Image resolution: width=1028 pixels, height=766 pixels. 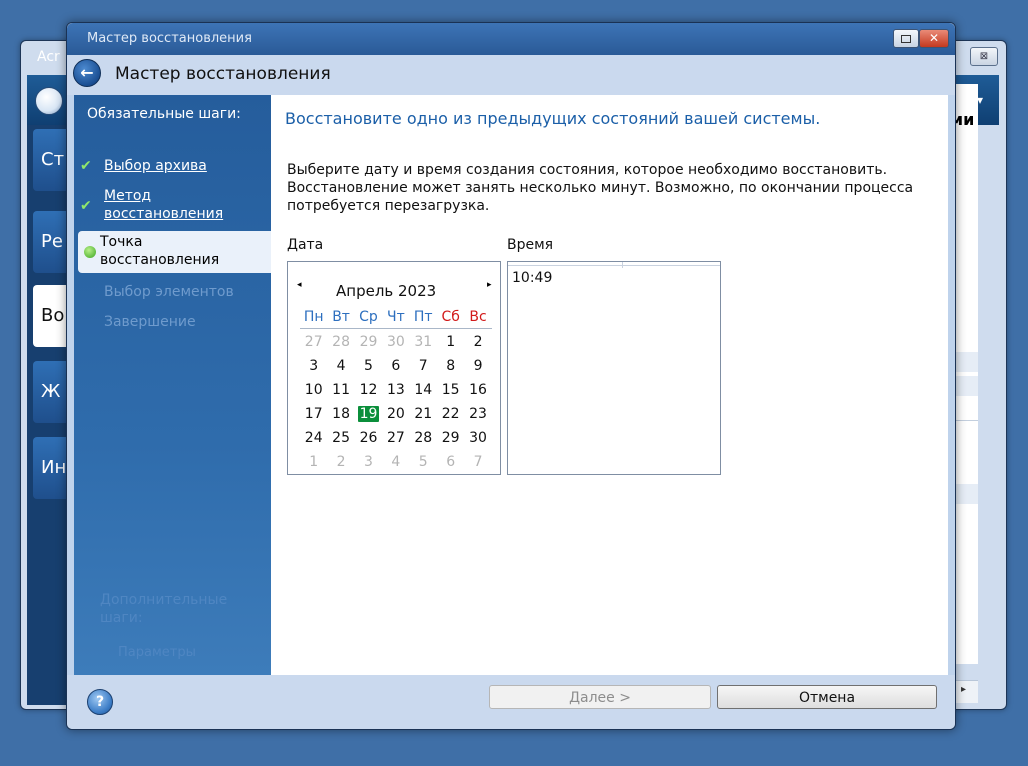 What do you see at coordinates (313, 391) in the screenshot?
I see `calendar-day: 10` at bounding box center [313, 391].